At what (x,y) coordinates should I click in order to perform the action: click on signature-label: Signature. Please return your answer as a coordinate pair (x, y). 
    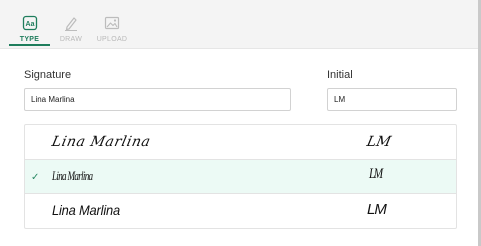
    Looking at the image, I should click on (48, 75).